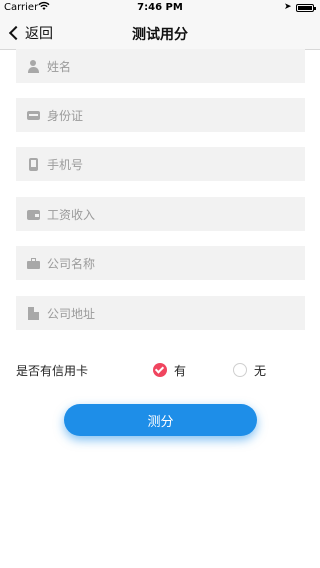  I want to click on income-field: 工资收入, so click(160, 214).